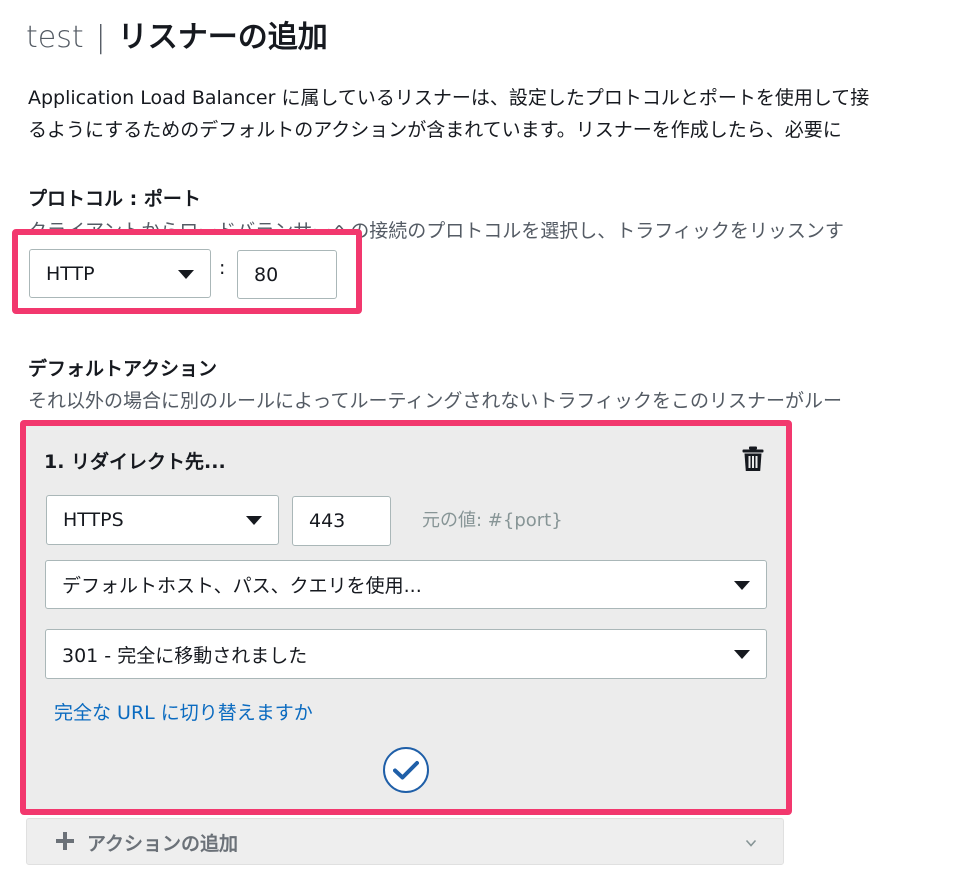  I want to click on add-action-label: アクションの追加, so click(163, 844).